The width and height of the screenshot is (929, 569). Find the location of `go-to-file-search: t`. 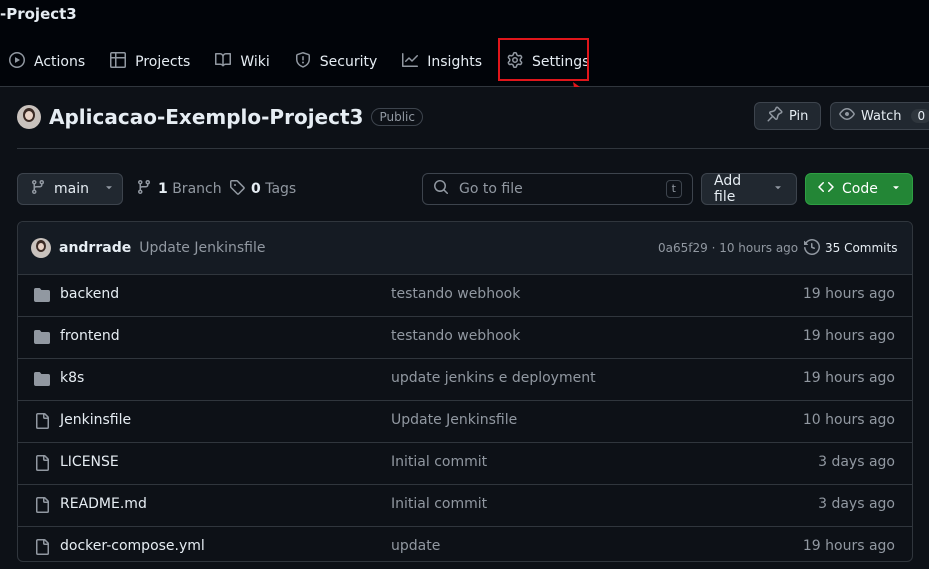

go-to-file-search: t is located at coordinates (557, 189).